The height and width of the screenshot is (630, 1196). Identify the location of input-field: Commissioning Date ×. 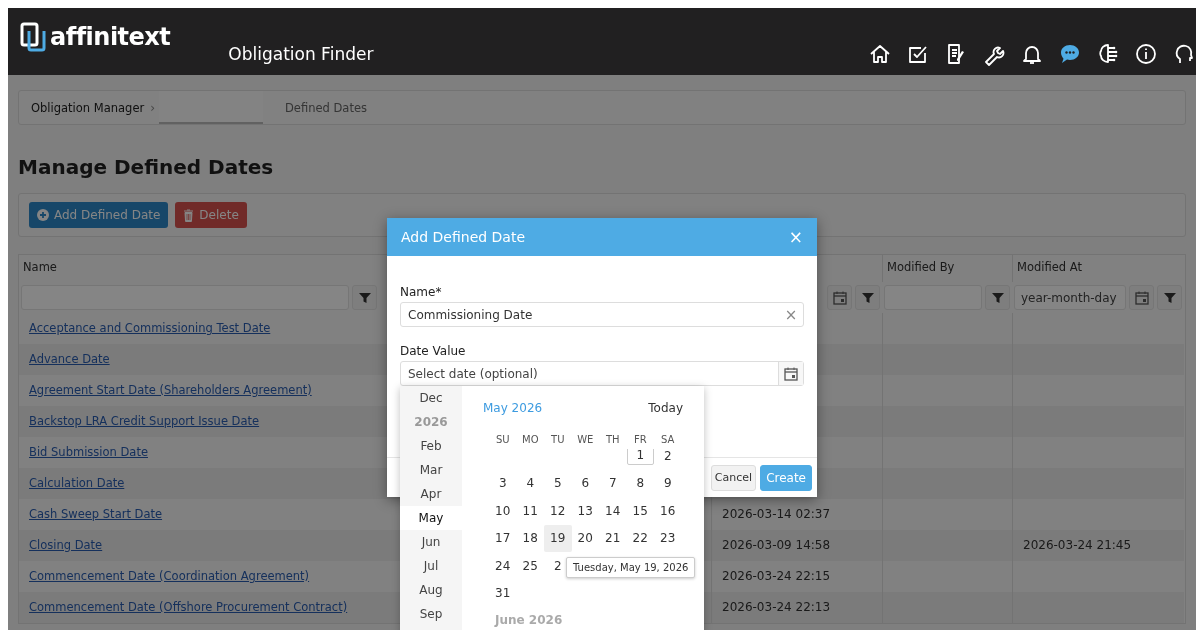
(602, 314).